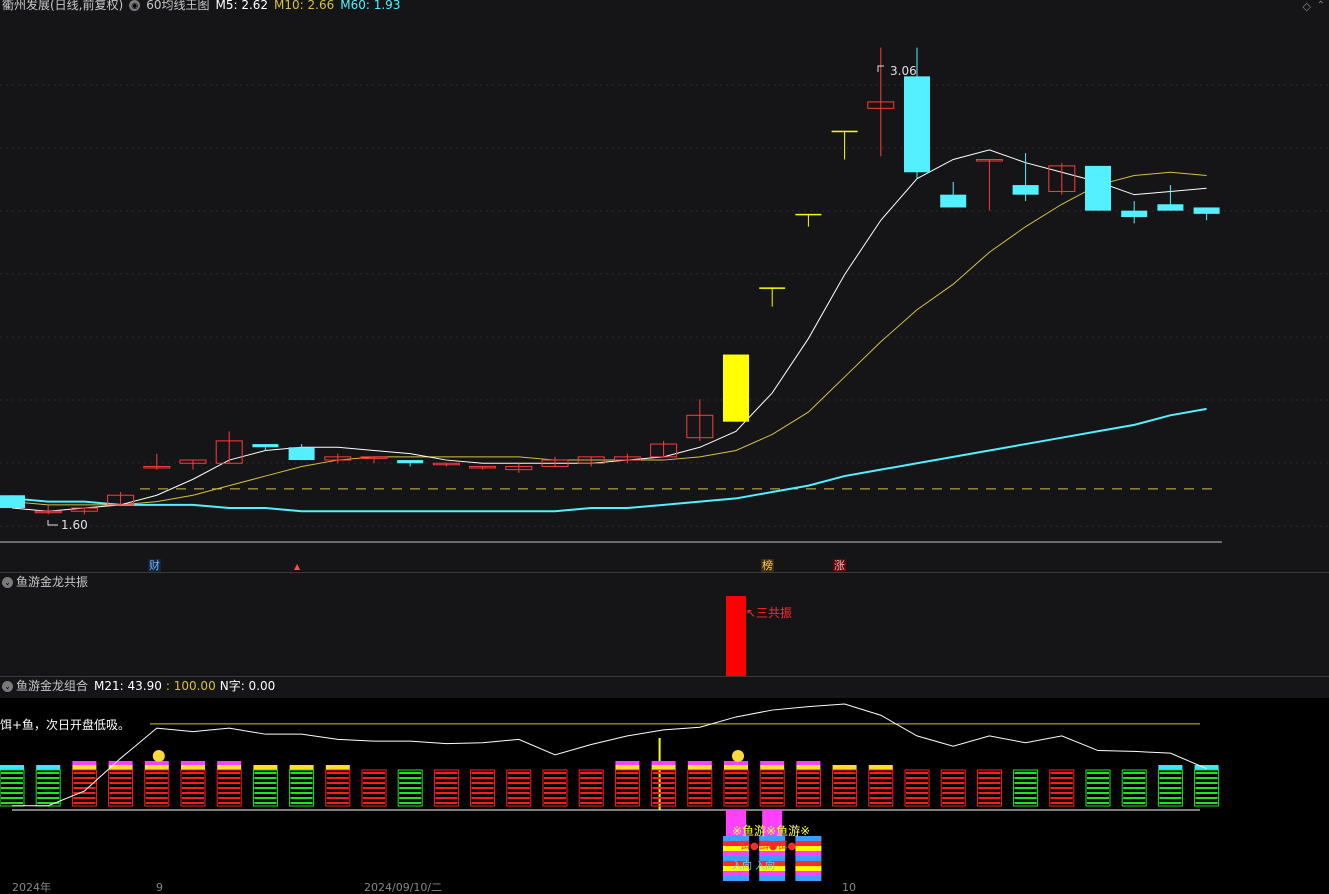 This screenshot has height=894, width=1329. What do you see at coordinates (31, 887) in the screenshot?
I see `year-label: 2024年` at bounding box center [31, 887].